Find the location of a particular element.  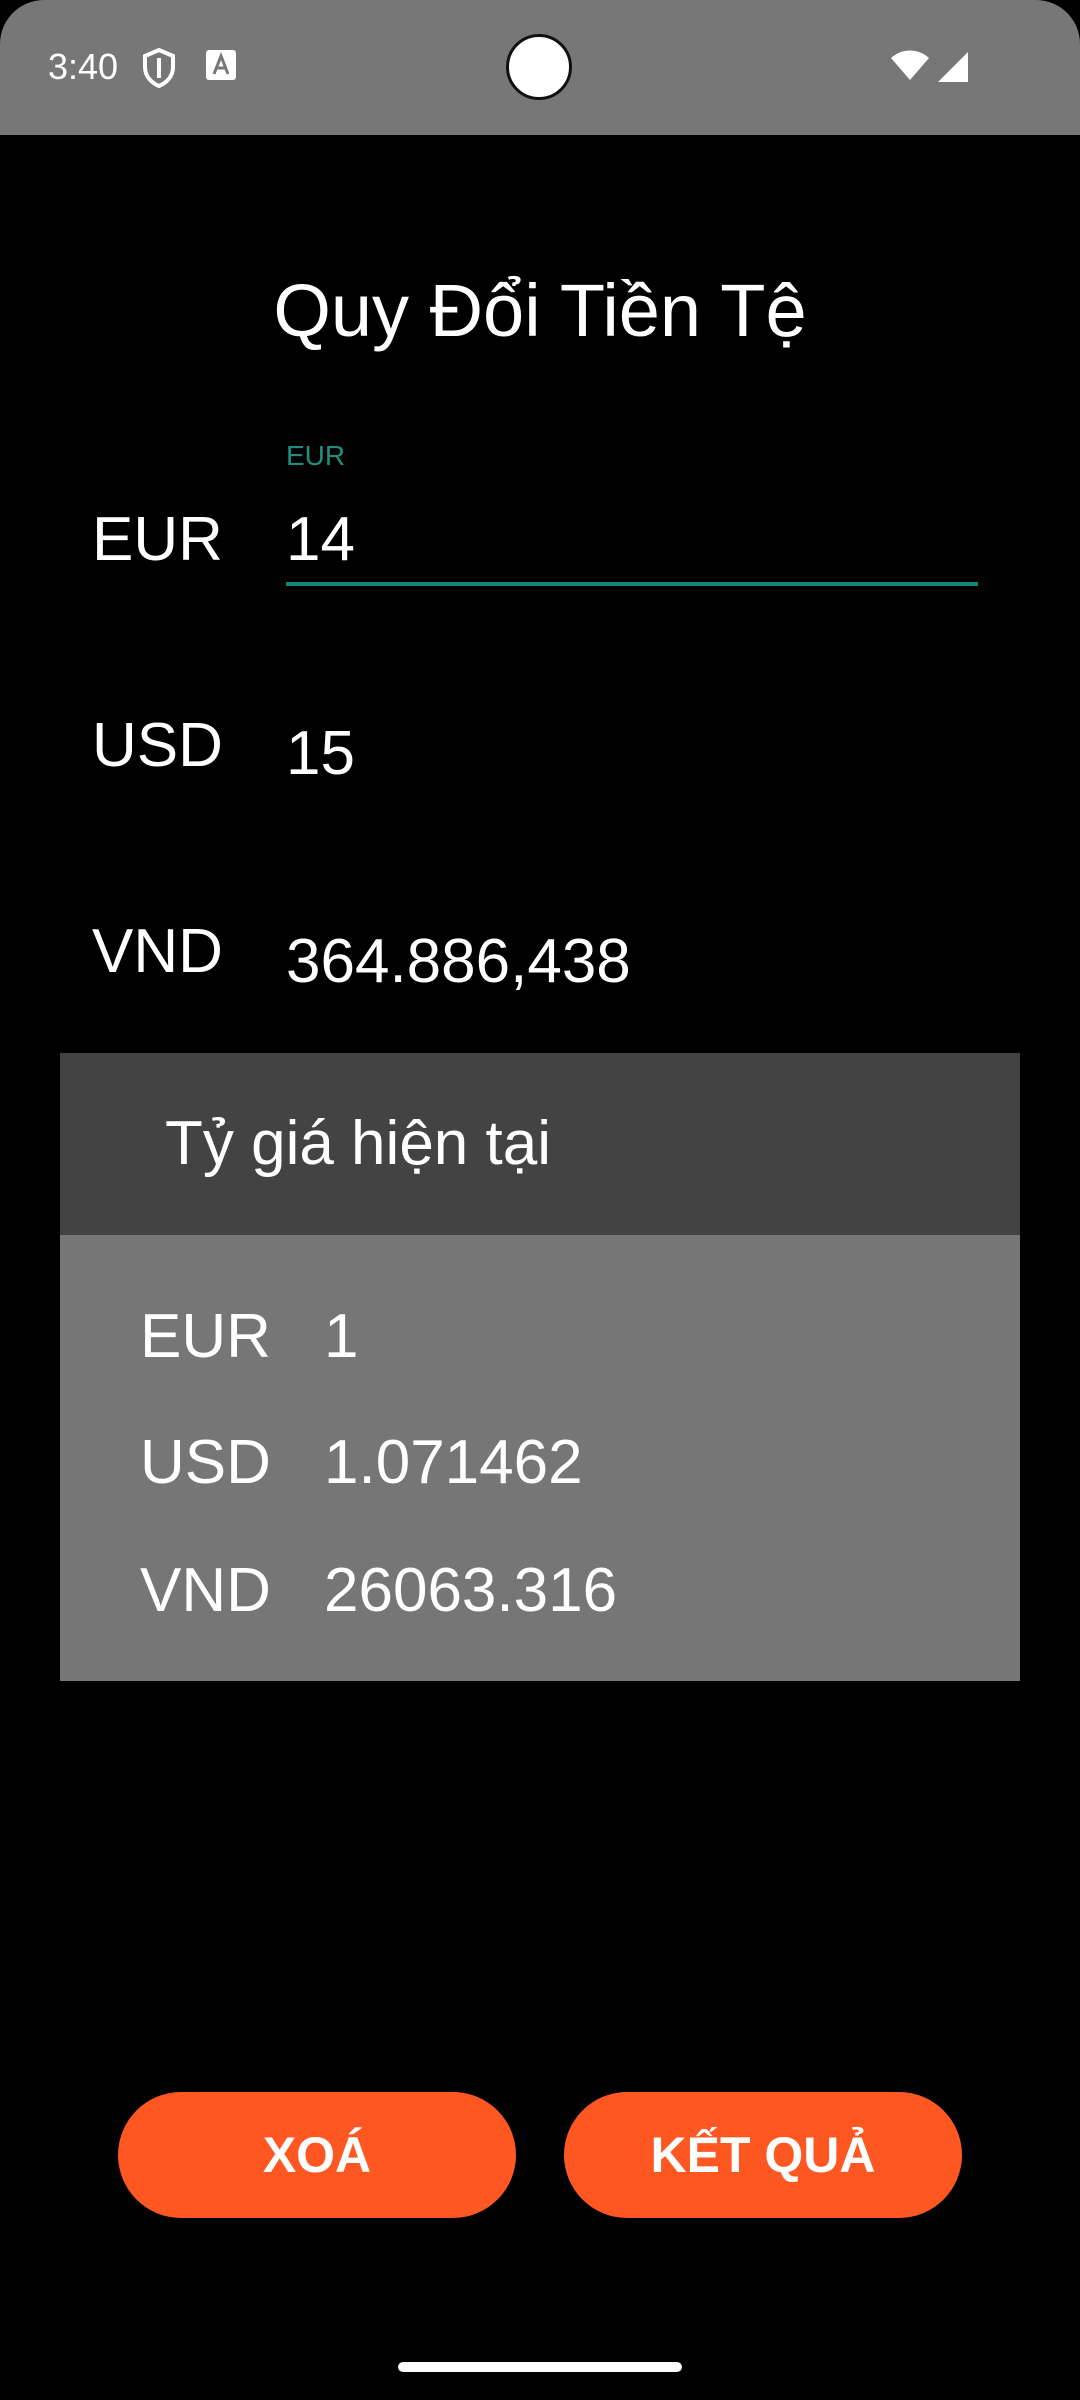

eur-label: EUR is located at coordinates (157, 539).